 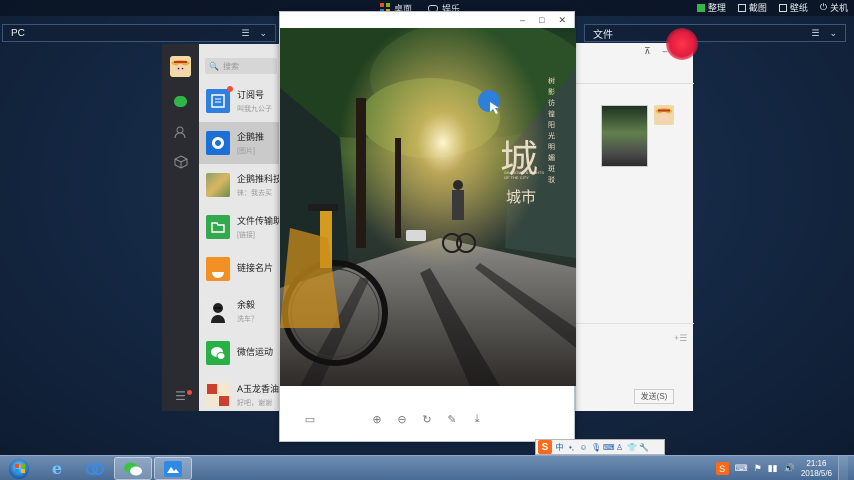 I want to click on image-viewer-icon, so click(x=173, y=468).